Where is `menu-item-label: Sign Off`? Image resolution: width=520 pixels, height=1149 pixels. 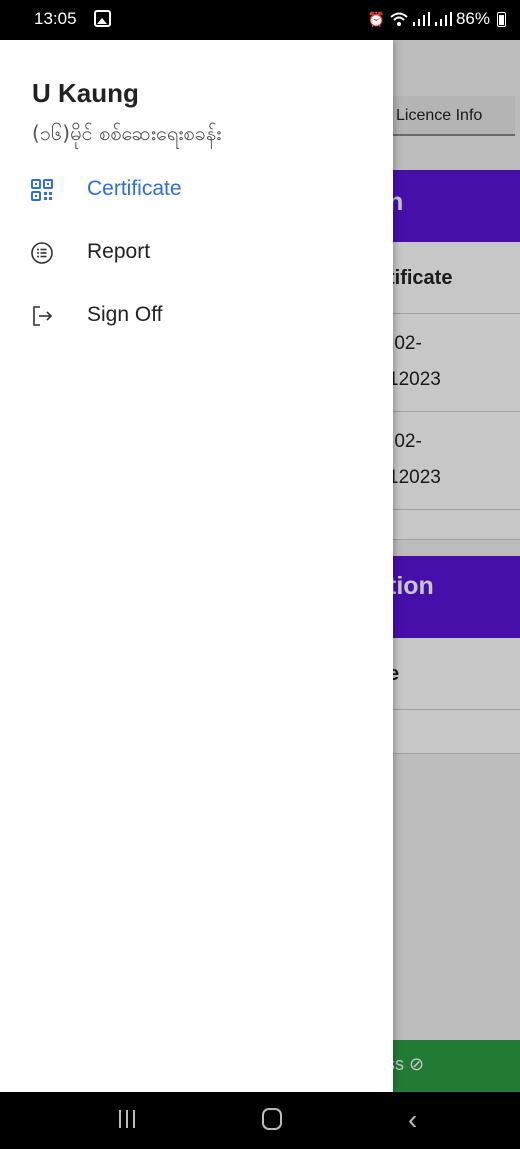
menu-item-label: Sign Off is located at coordinates (125, 314).